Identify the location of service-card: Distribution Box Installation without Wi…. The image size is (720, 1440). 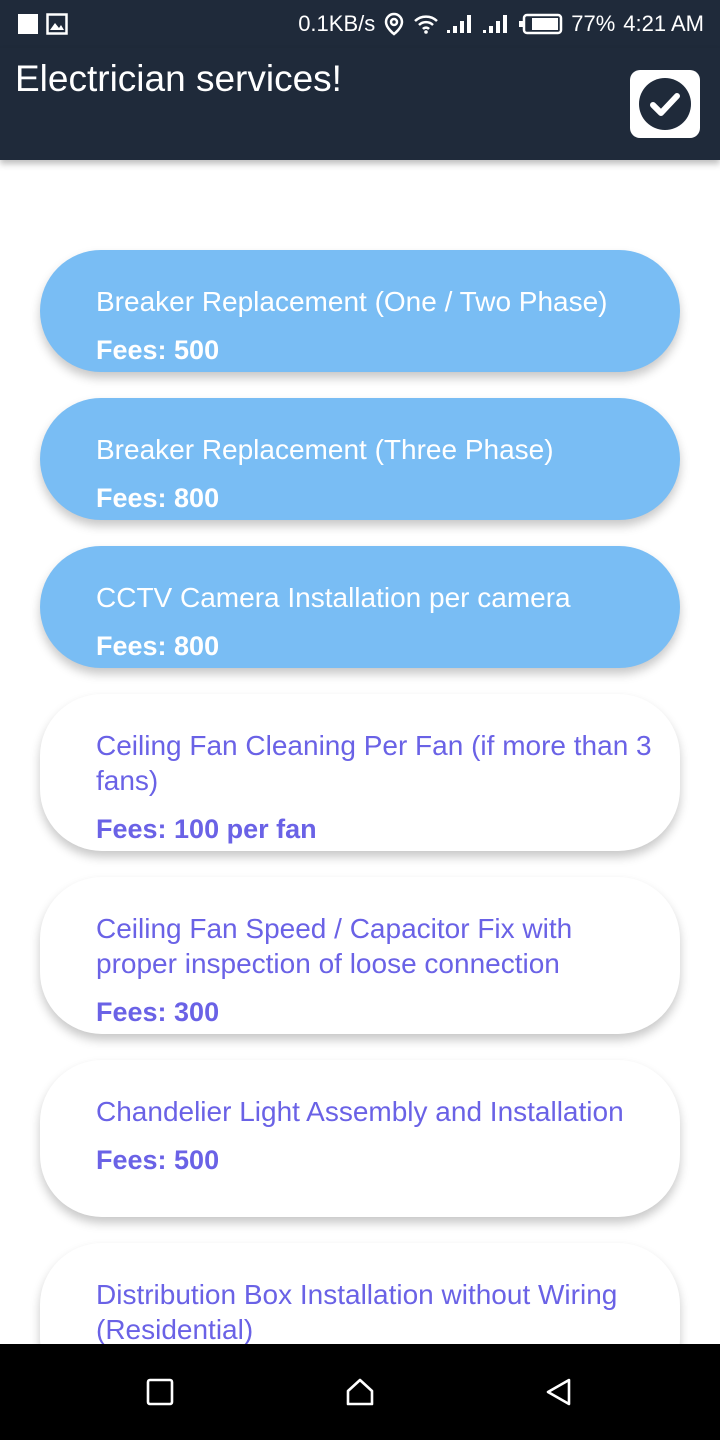
(360, 1293).